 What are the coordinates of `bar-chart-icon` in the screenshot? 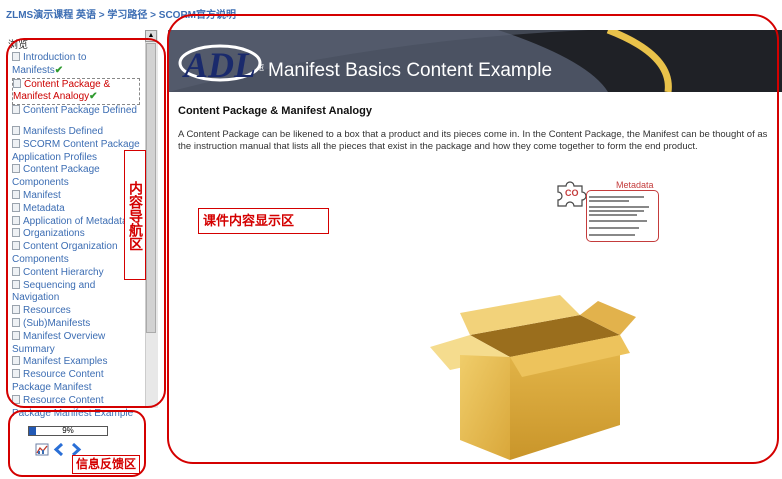 It's located at (42, 451).